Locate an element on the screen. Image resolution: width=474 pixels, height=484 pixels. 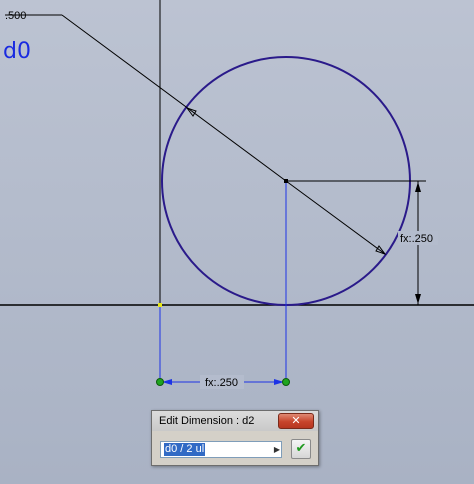
diameter-dimension-line-inner is located at coordinates (335, 217).